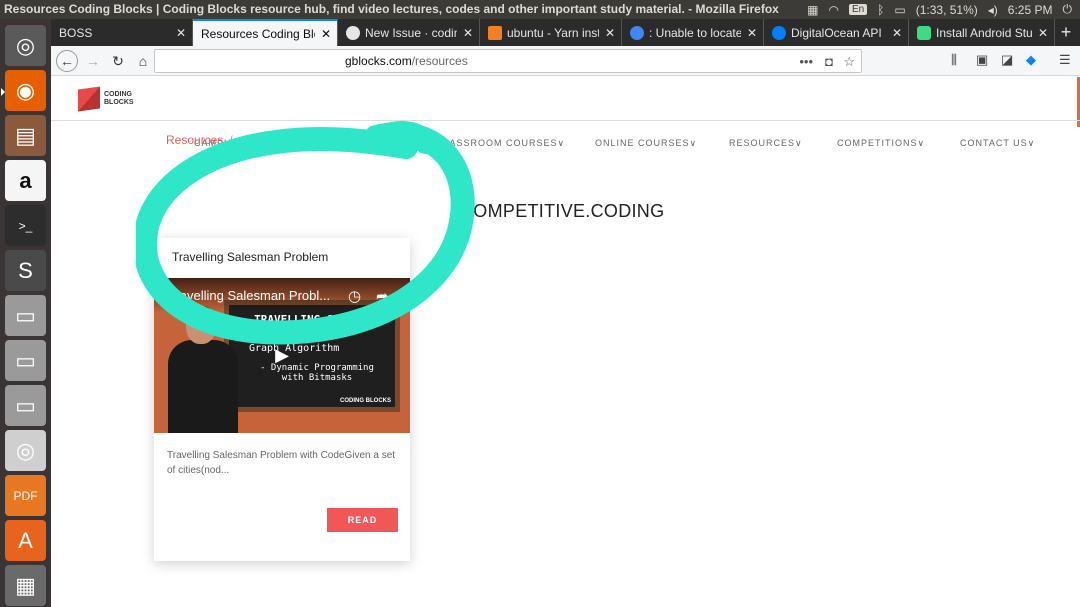 The height and width of the screenshot is (607, 1080). Describe the element at coordinates (1031, 60) in the screenshot. I see `extension-icon: ◆` at that location.